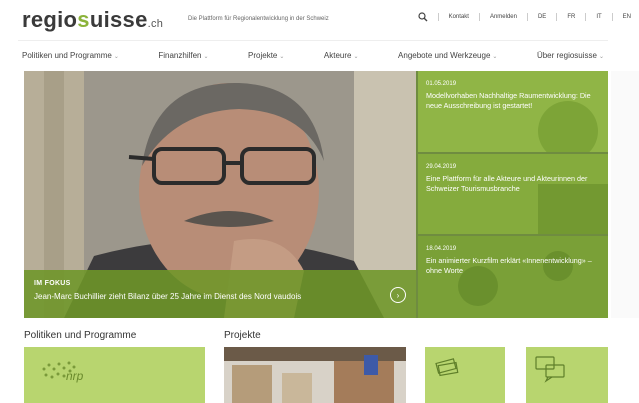 The image size is (639, 403). Describe the element at coordinates (92, 20) in the screenshot. I see `site-logo: regiosuisse.ch` at that location.